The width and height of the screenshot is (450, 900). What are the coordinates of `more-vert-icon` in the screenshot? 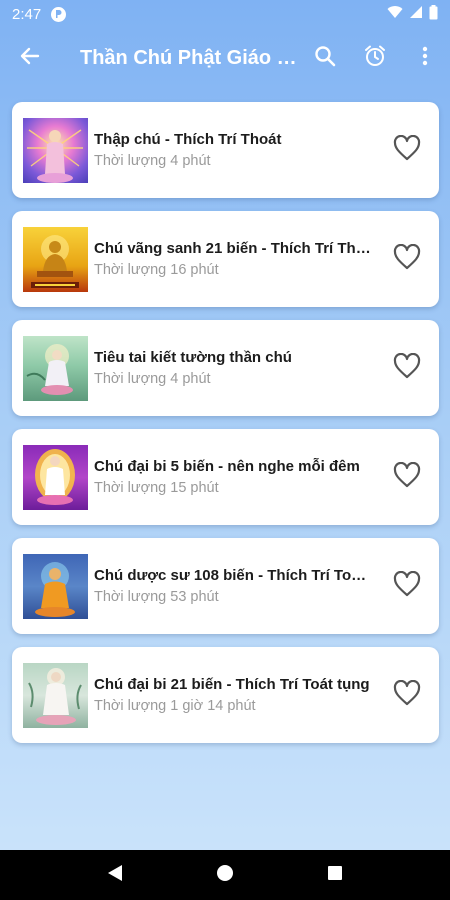 It's located at (425, 58).